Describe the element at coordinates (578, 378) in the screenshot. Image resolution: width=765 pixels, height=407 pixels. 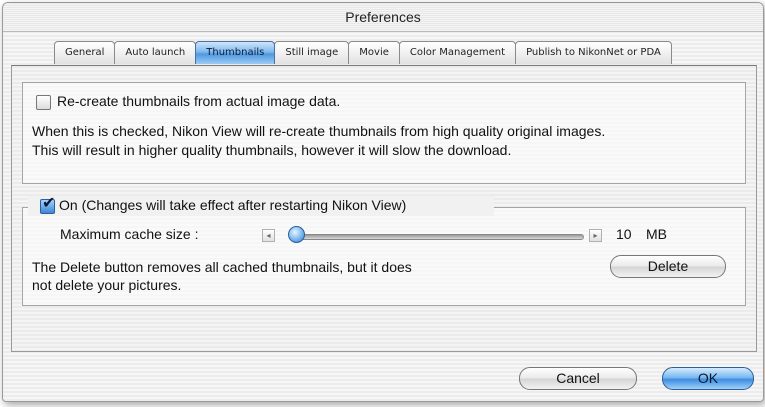
I see `cancel-button: Cancel` at that location.